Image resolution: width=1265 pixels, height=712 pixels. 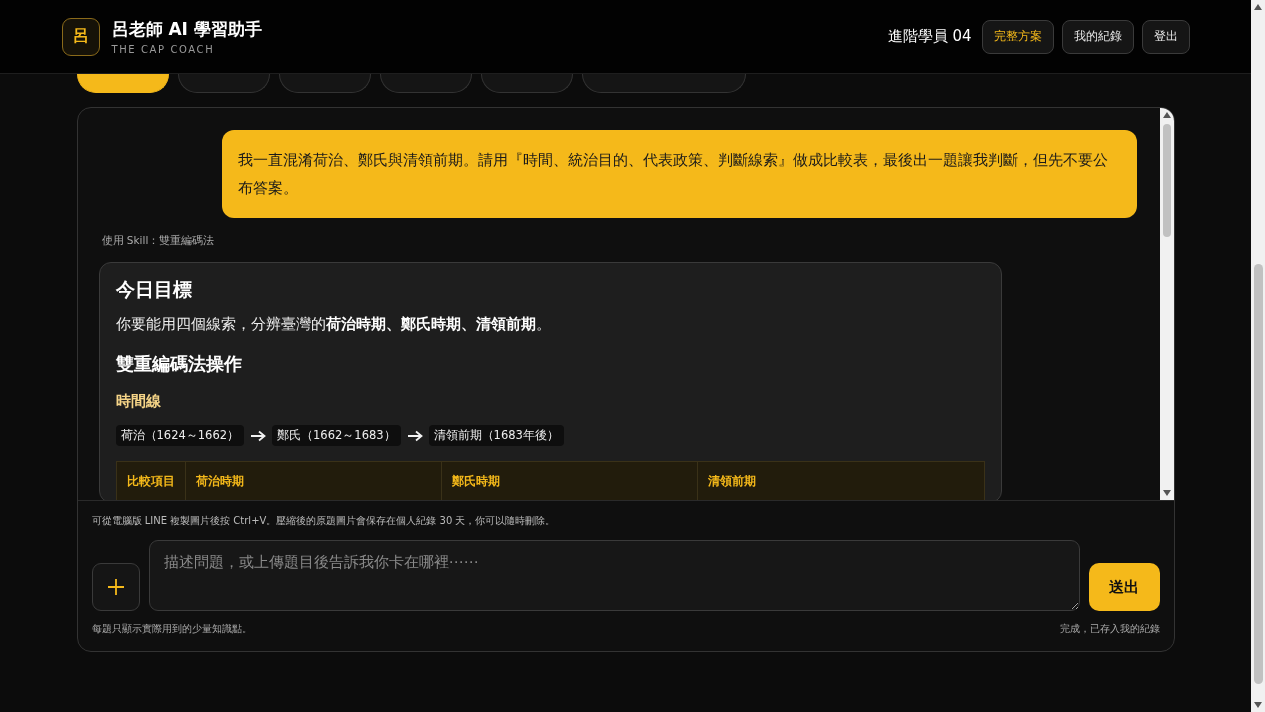 I want to click on app-subtitle: THE CAP COACH, so click(x=163, y=49).